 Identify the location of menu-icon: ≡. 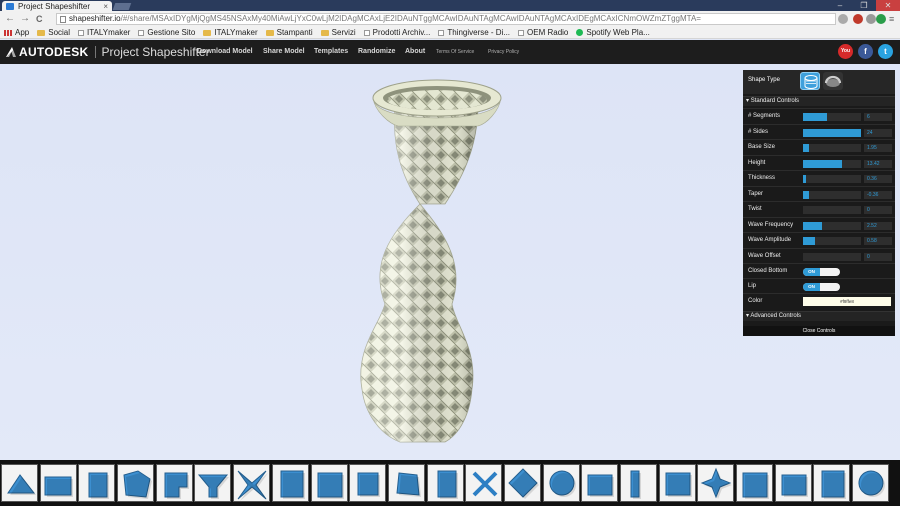
(891, 19).